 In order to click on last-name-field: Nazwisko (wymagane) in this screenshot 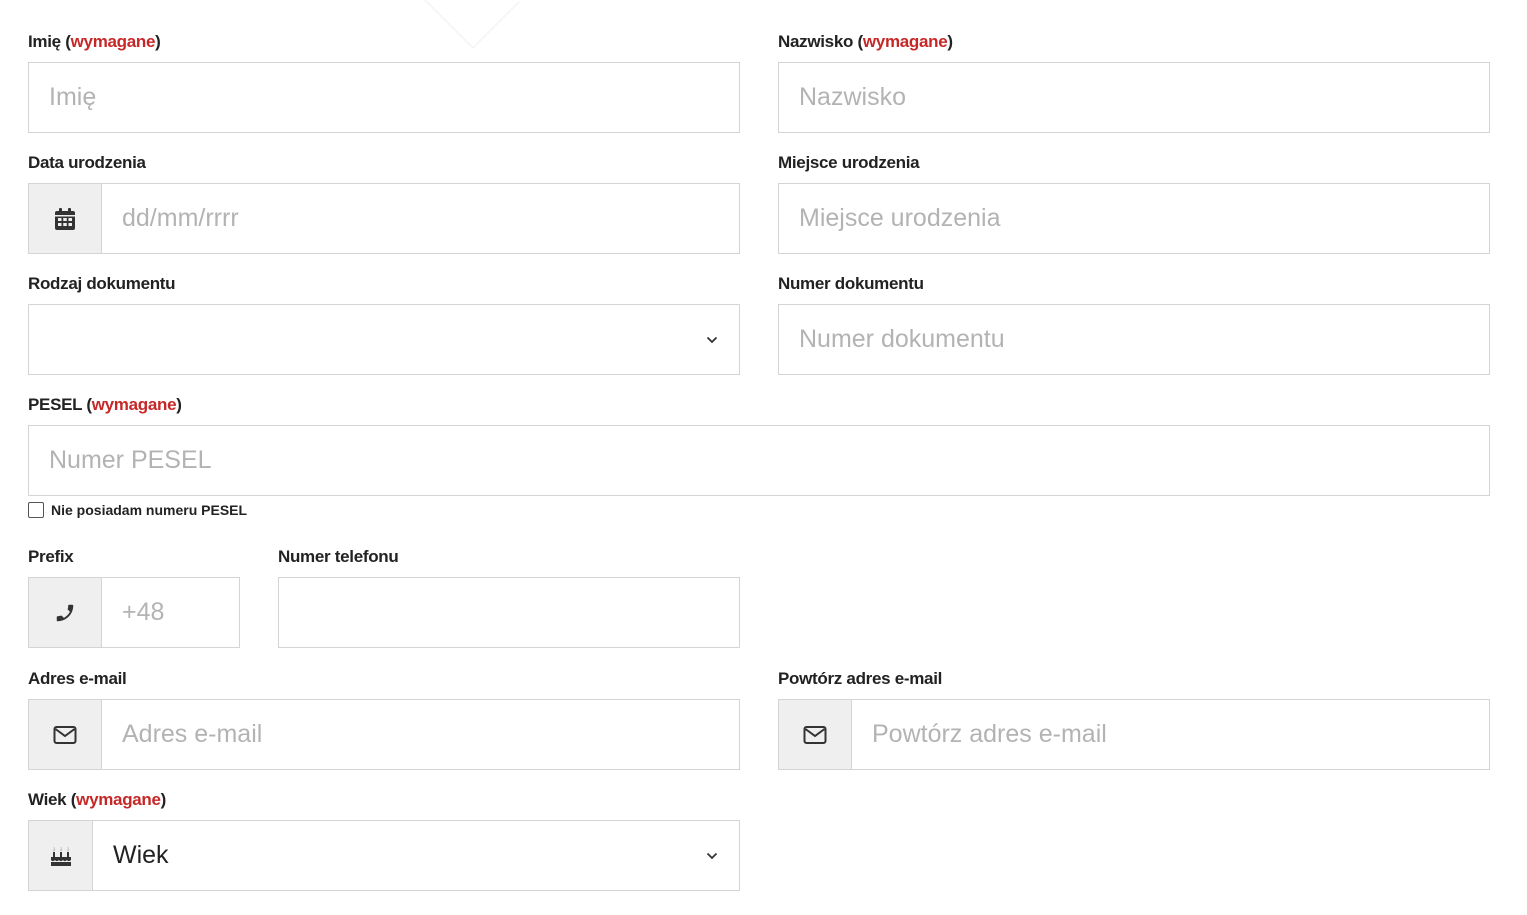, I will do `click(1134, 82)`.